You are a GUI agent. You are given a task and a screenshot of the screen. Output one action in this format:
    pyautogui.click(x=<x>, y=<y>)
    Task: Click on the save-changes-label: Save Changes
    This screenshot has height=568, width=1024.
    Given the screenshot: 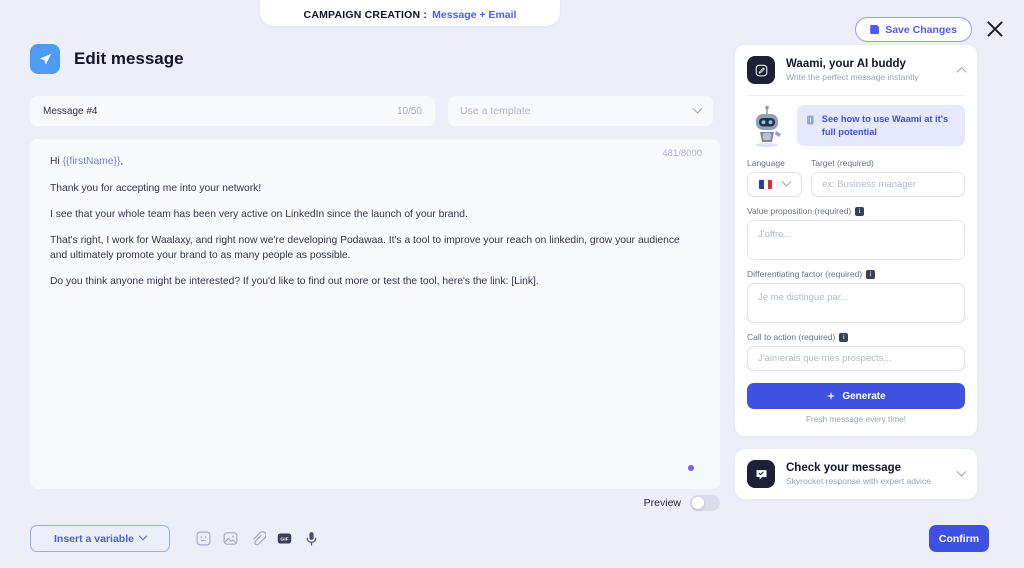 What is the action you would take?
    pyautogui.click(x=921, y=29)
    